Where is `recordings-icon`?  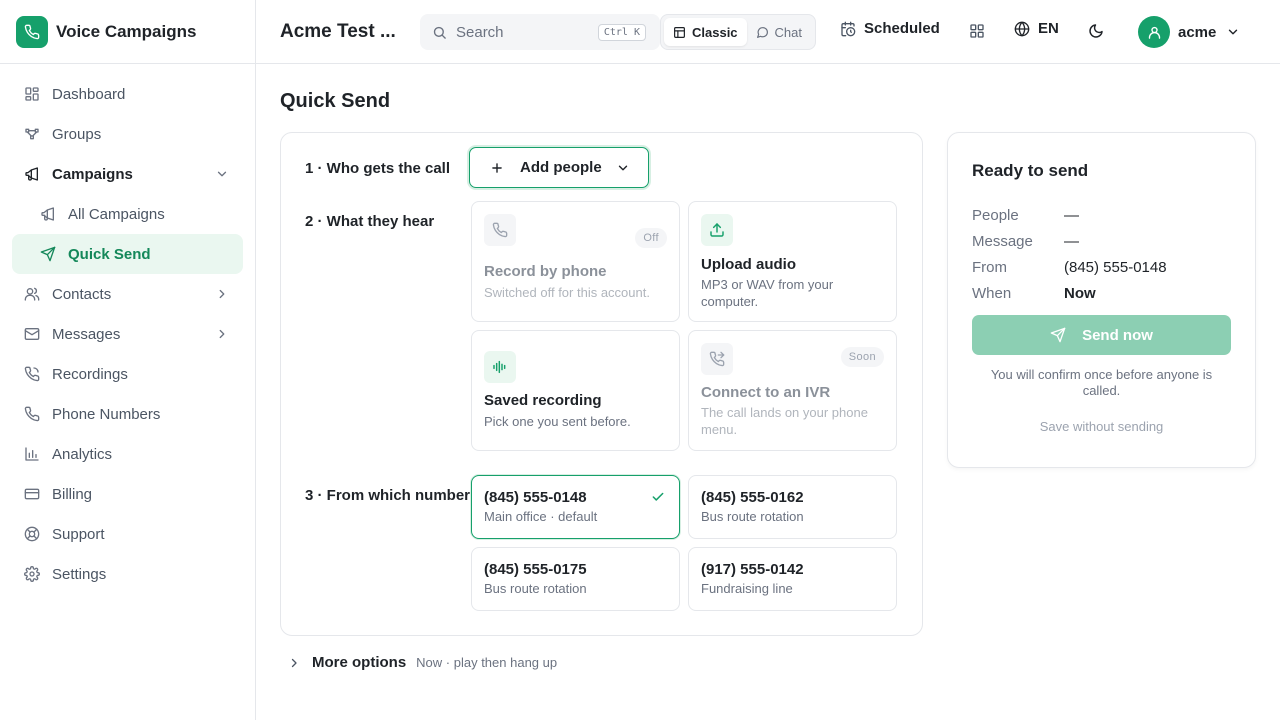 recordings-icon is located at coordinates (32, 374).